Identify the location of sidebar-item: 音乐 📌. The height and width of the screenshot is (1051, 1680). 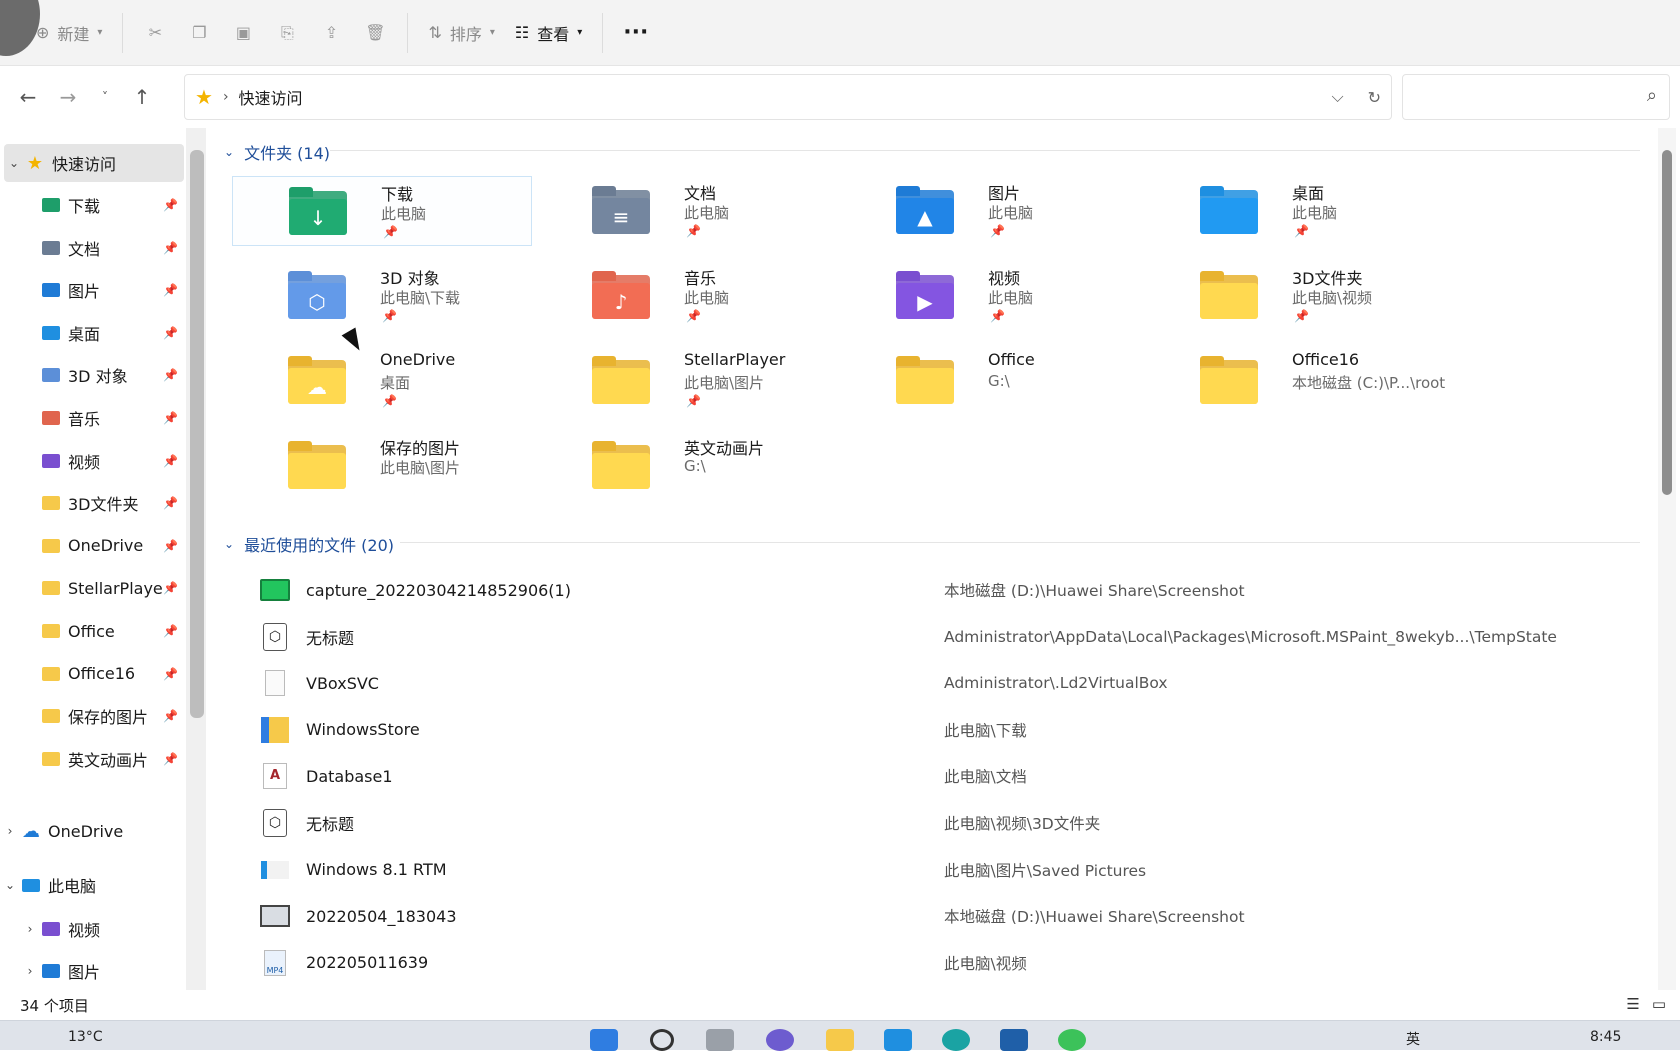
(92, 418).